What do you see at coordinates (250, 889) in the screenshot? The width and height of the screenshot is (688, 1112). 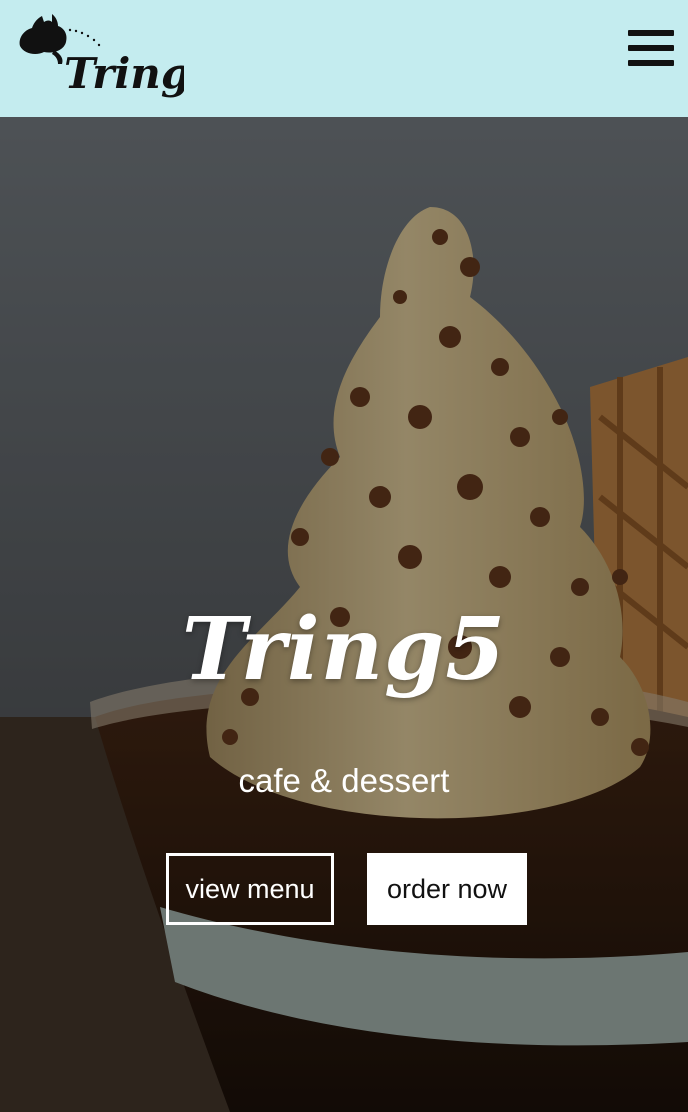 I see `view-menu-button: view menu` at bounding box center [250, 889].